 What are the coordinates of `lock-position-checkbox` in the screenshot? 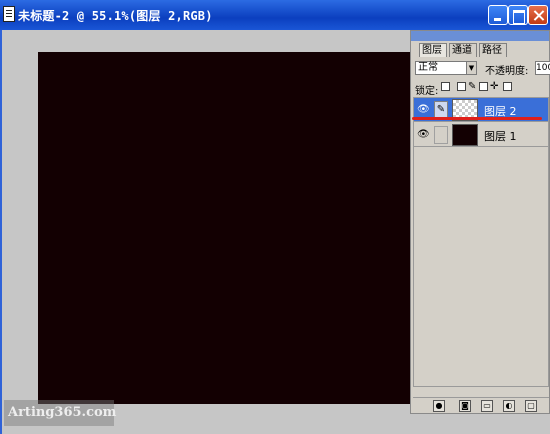 It's located at (483, 86).